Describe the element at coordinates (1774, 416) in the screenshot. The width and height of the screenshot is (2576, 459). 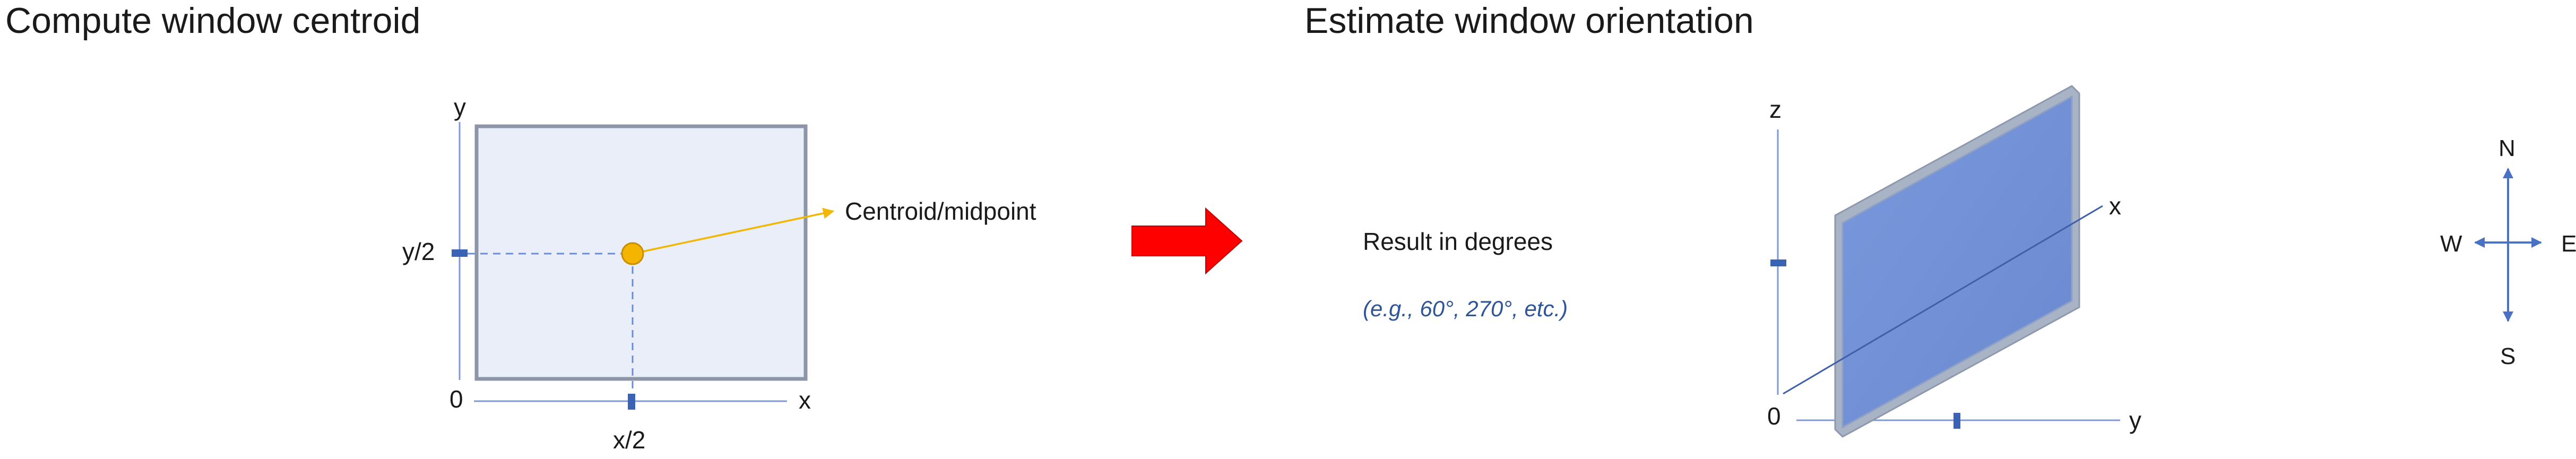
I see `origin-label-3d: 0` at that location.